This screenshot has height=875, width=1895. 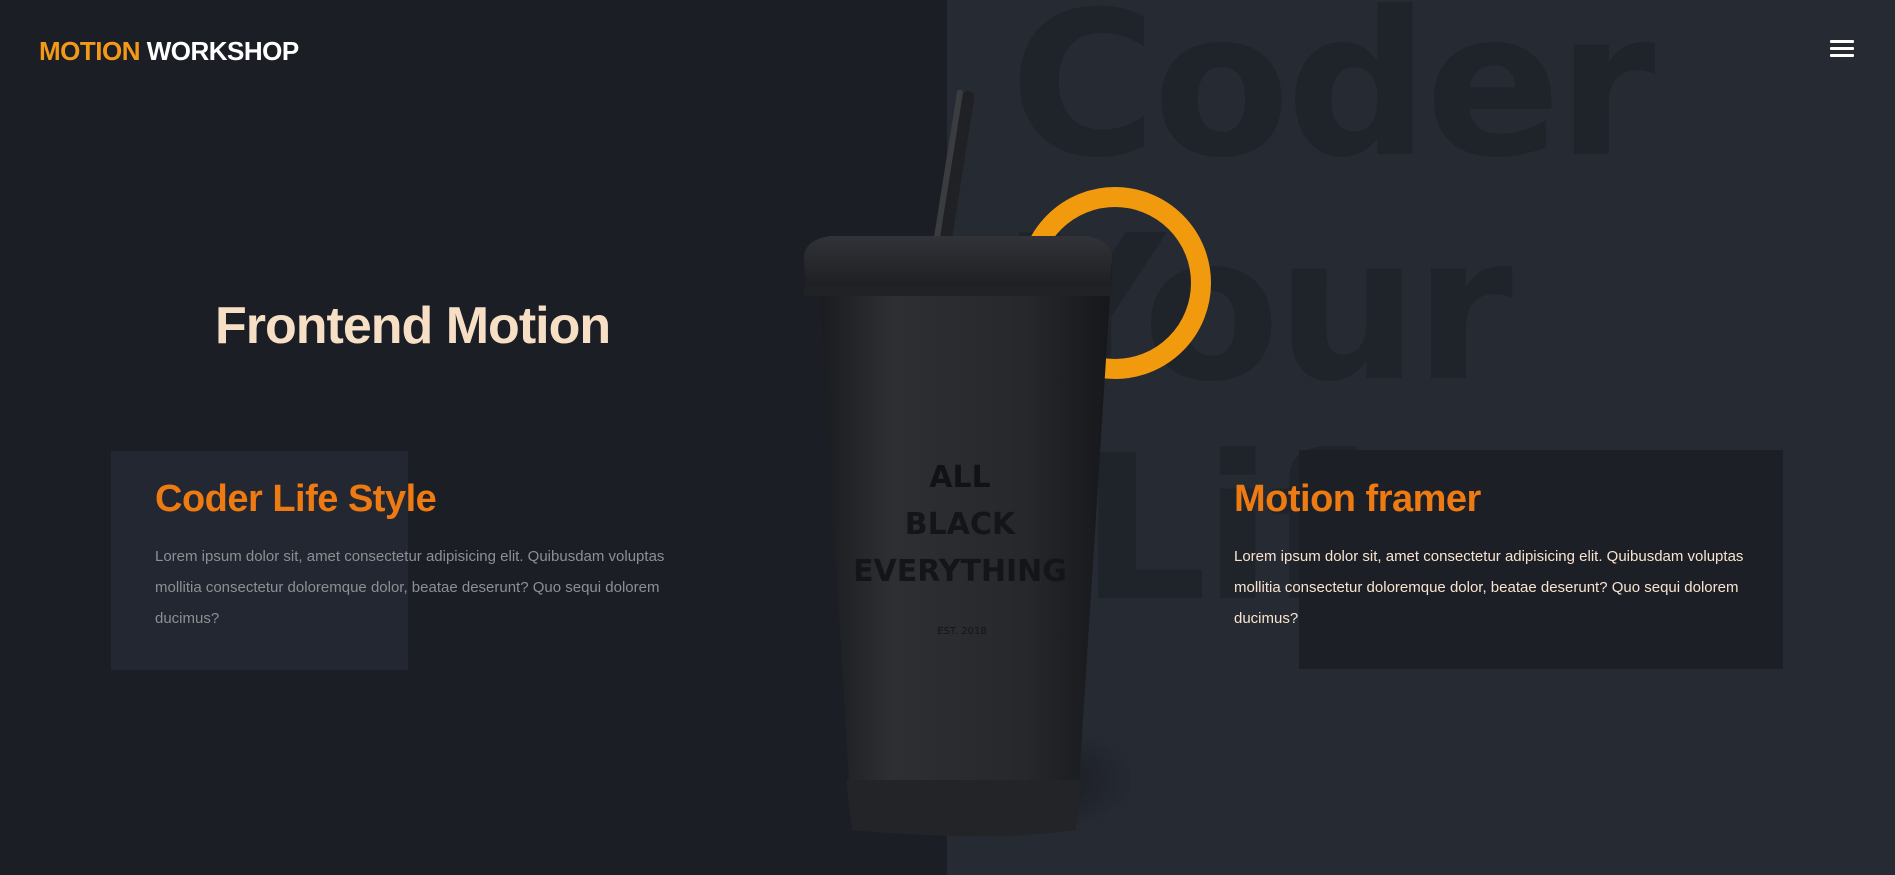 I want to click on black-cup-image: ALL BLACK EVERYTHING EST. 2018, so click(x=967, y=465).